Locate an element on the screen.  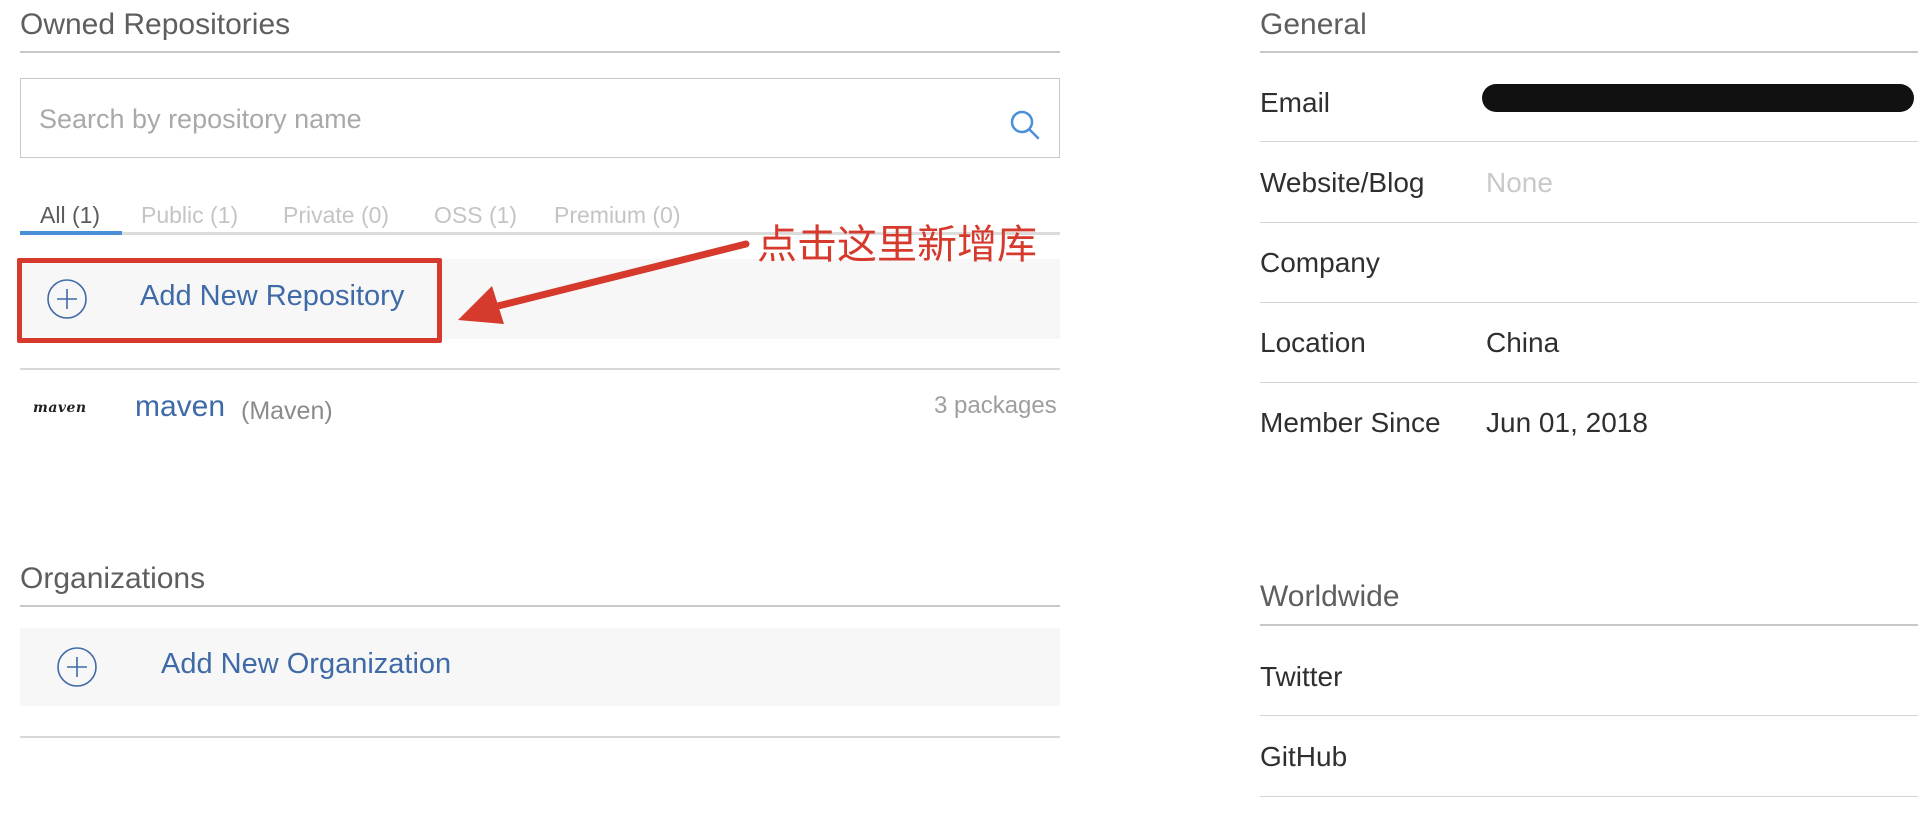
worldwide-title: Worldwide is located at coordinates (1330, 596).